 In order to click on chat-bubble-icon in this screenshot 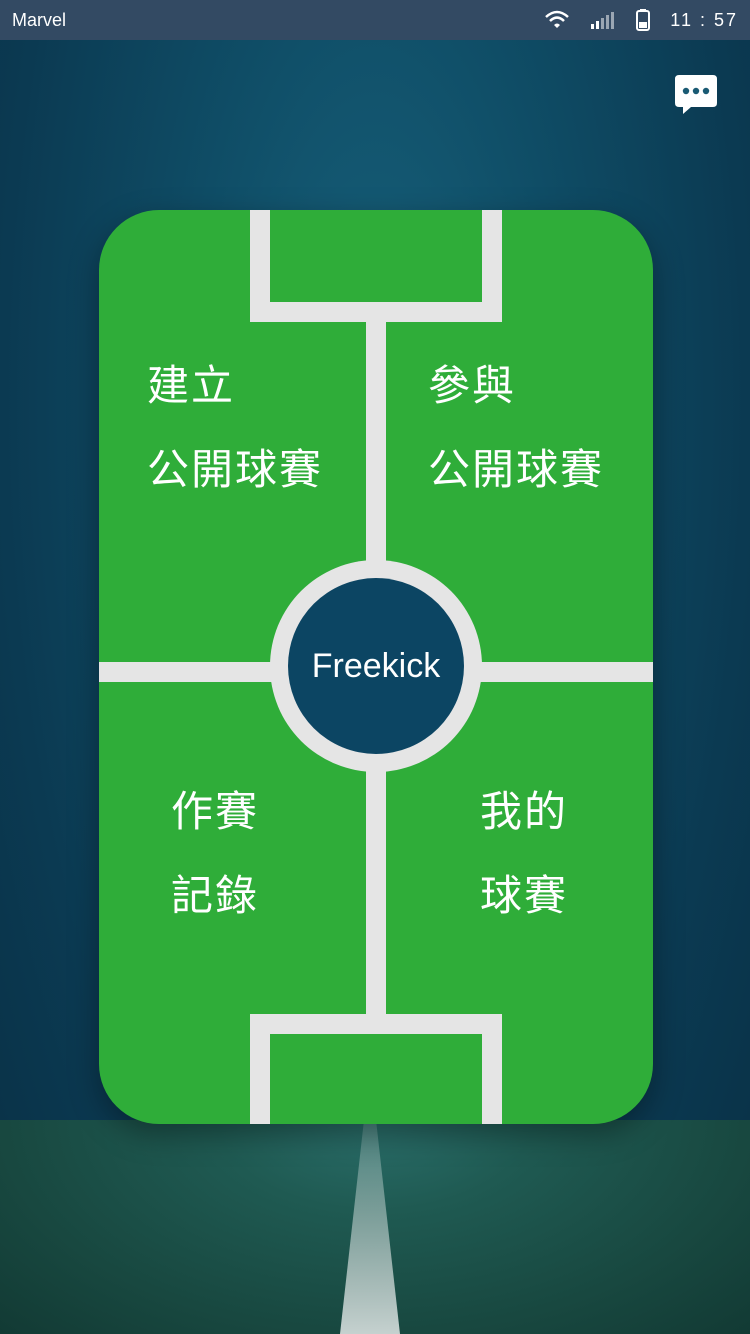, I will do `click(696, 94)`.